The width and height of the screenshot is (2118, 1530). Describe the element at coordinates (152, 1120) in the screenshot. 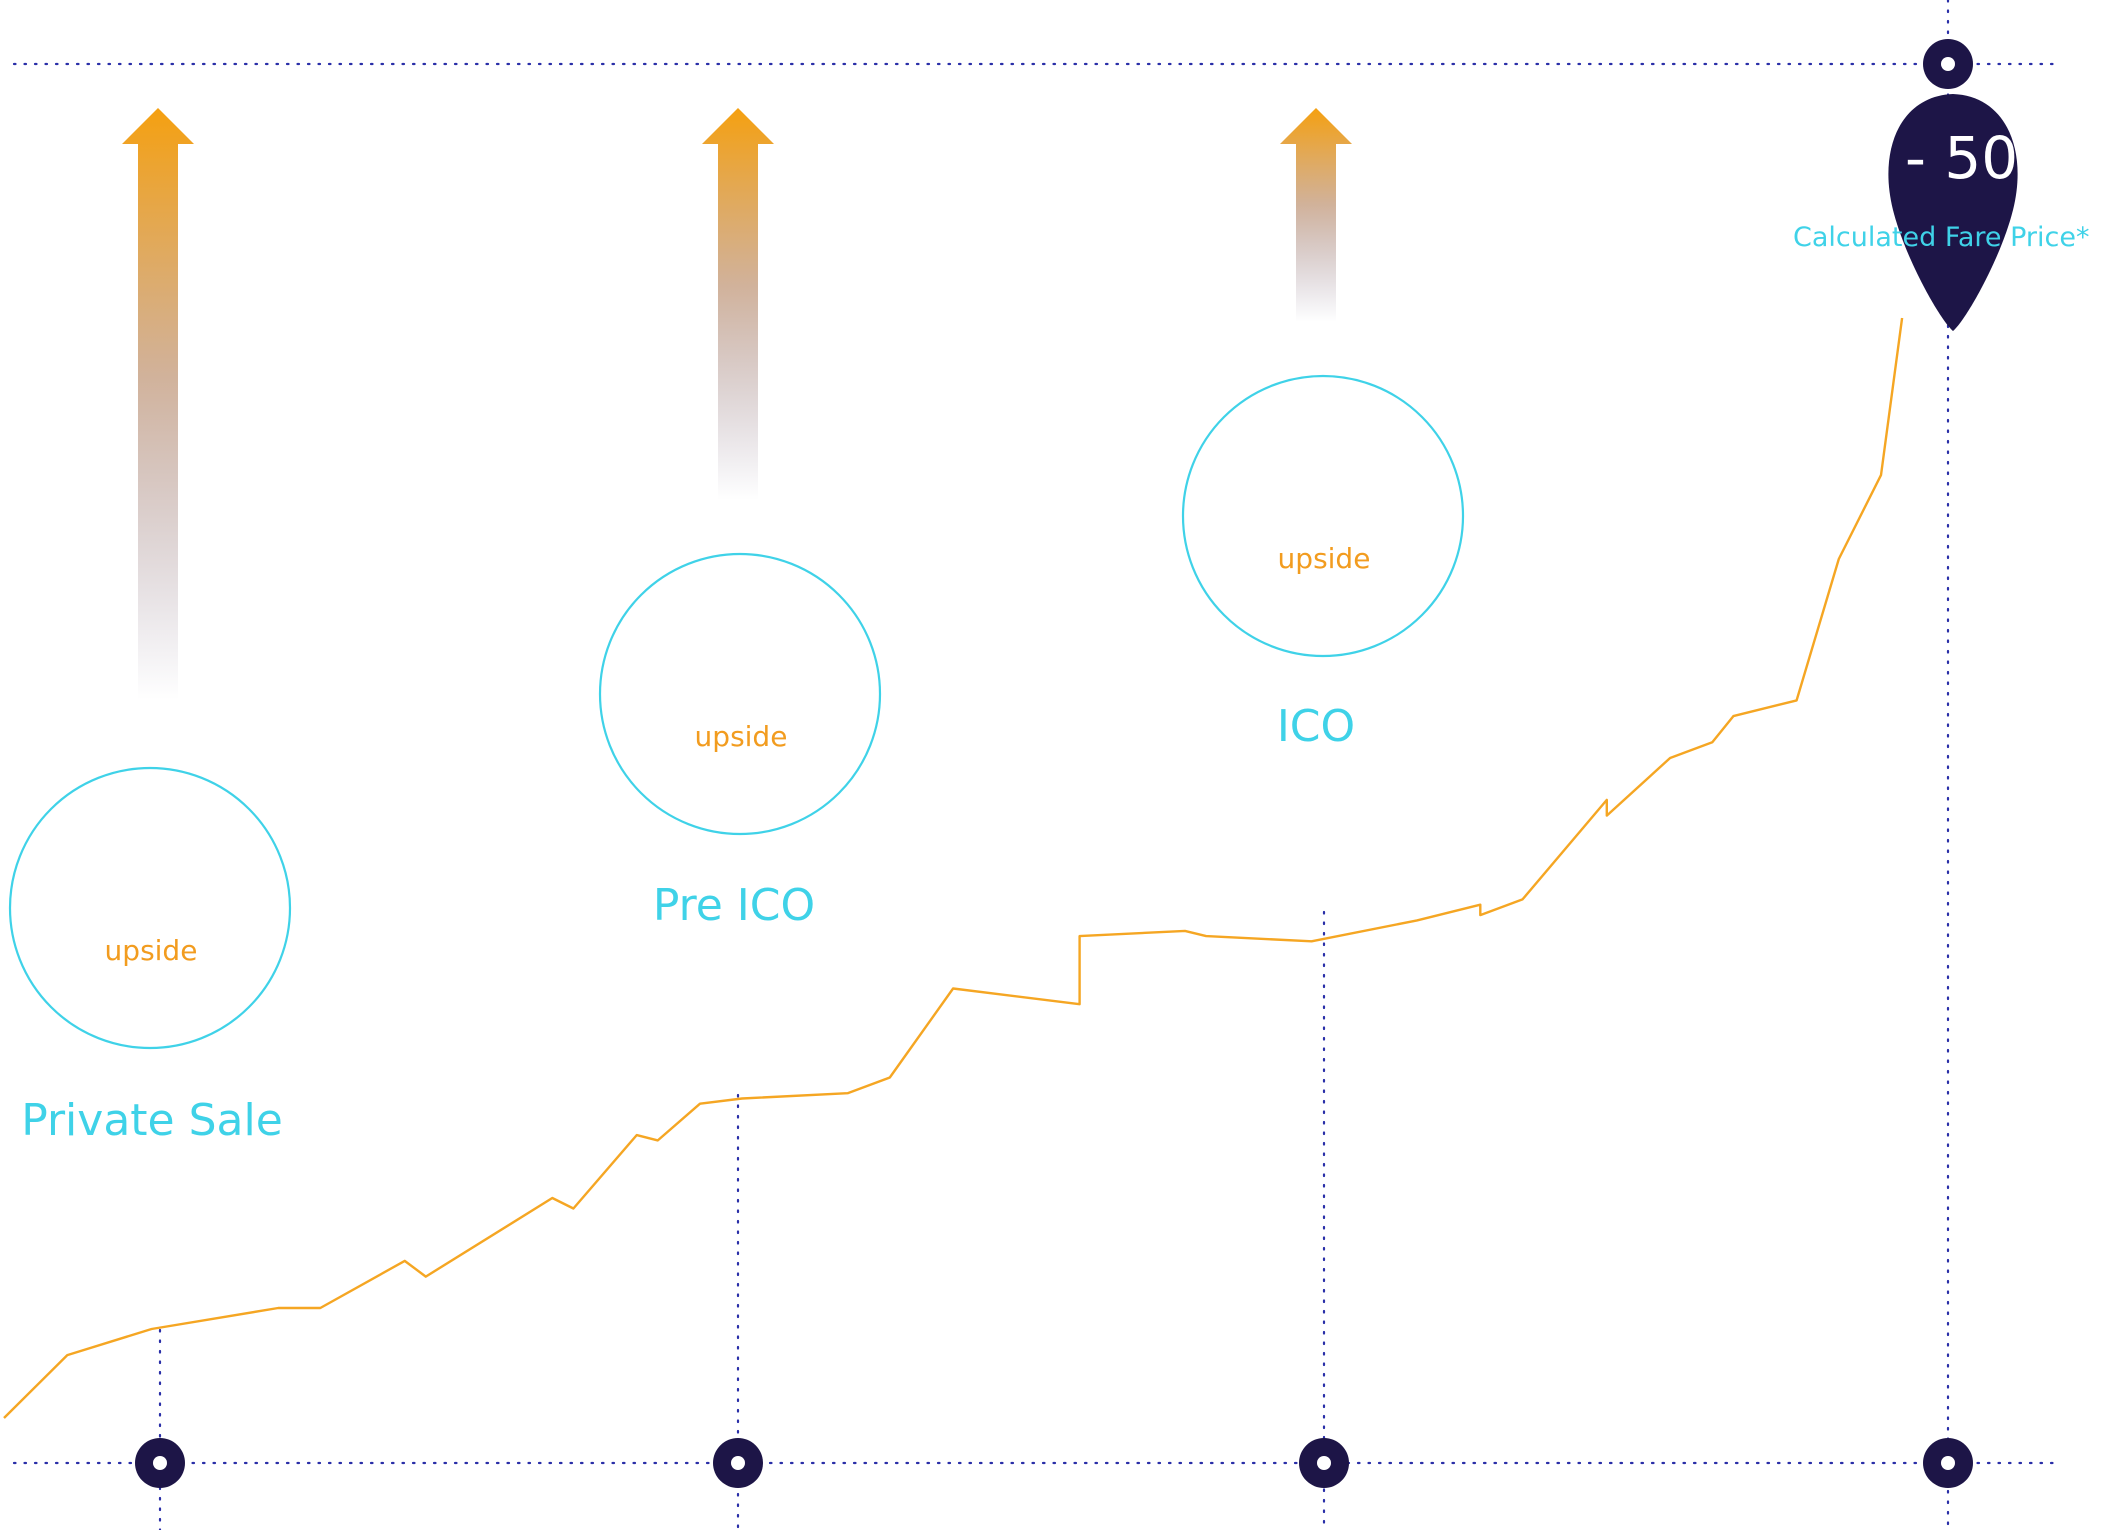

I see `stage-label: Private Sale` at that location.